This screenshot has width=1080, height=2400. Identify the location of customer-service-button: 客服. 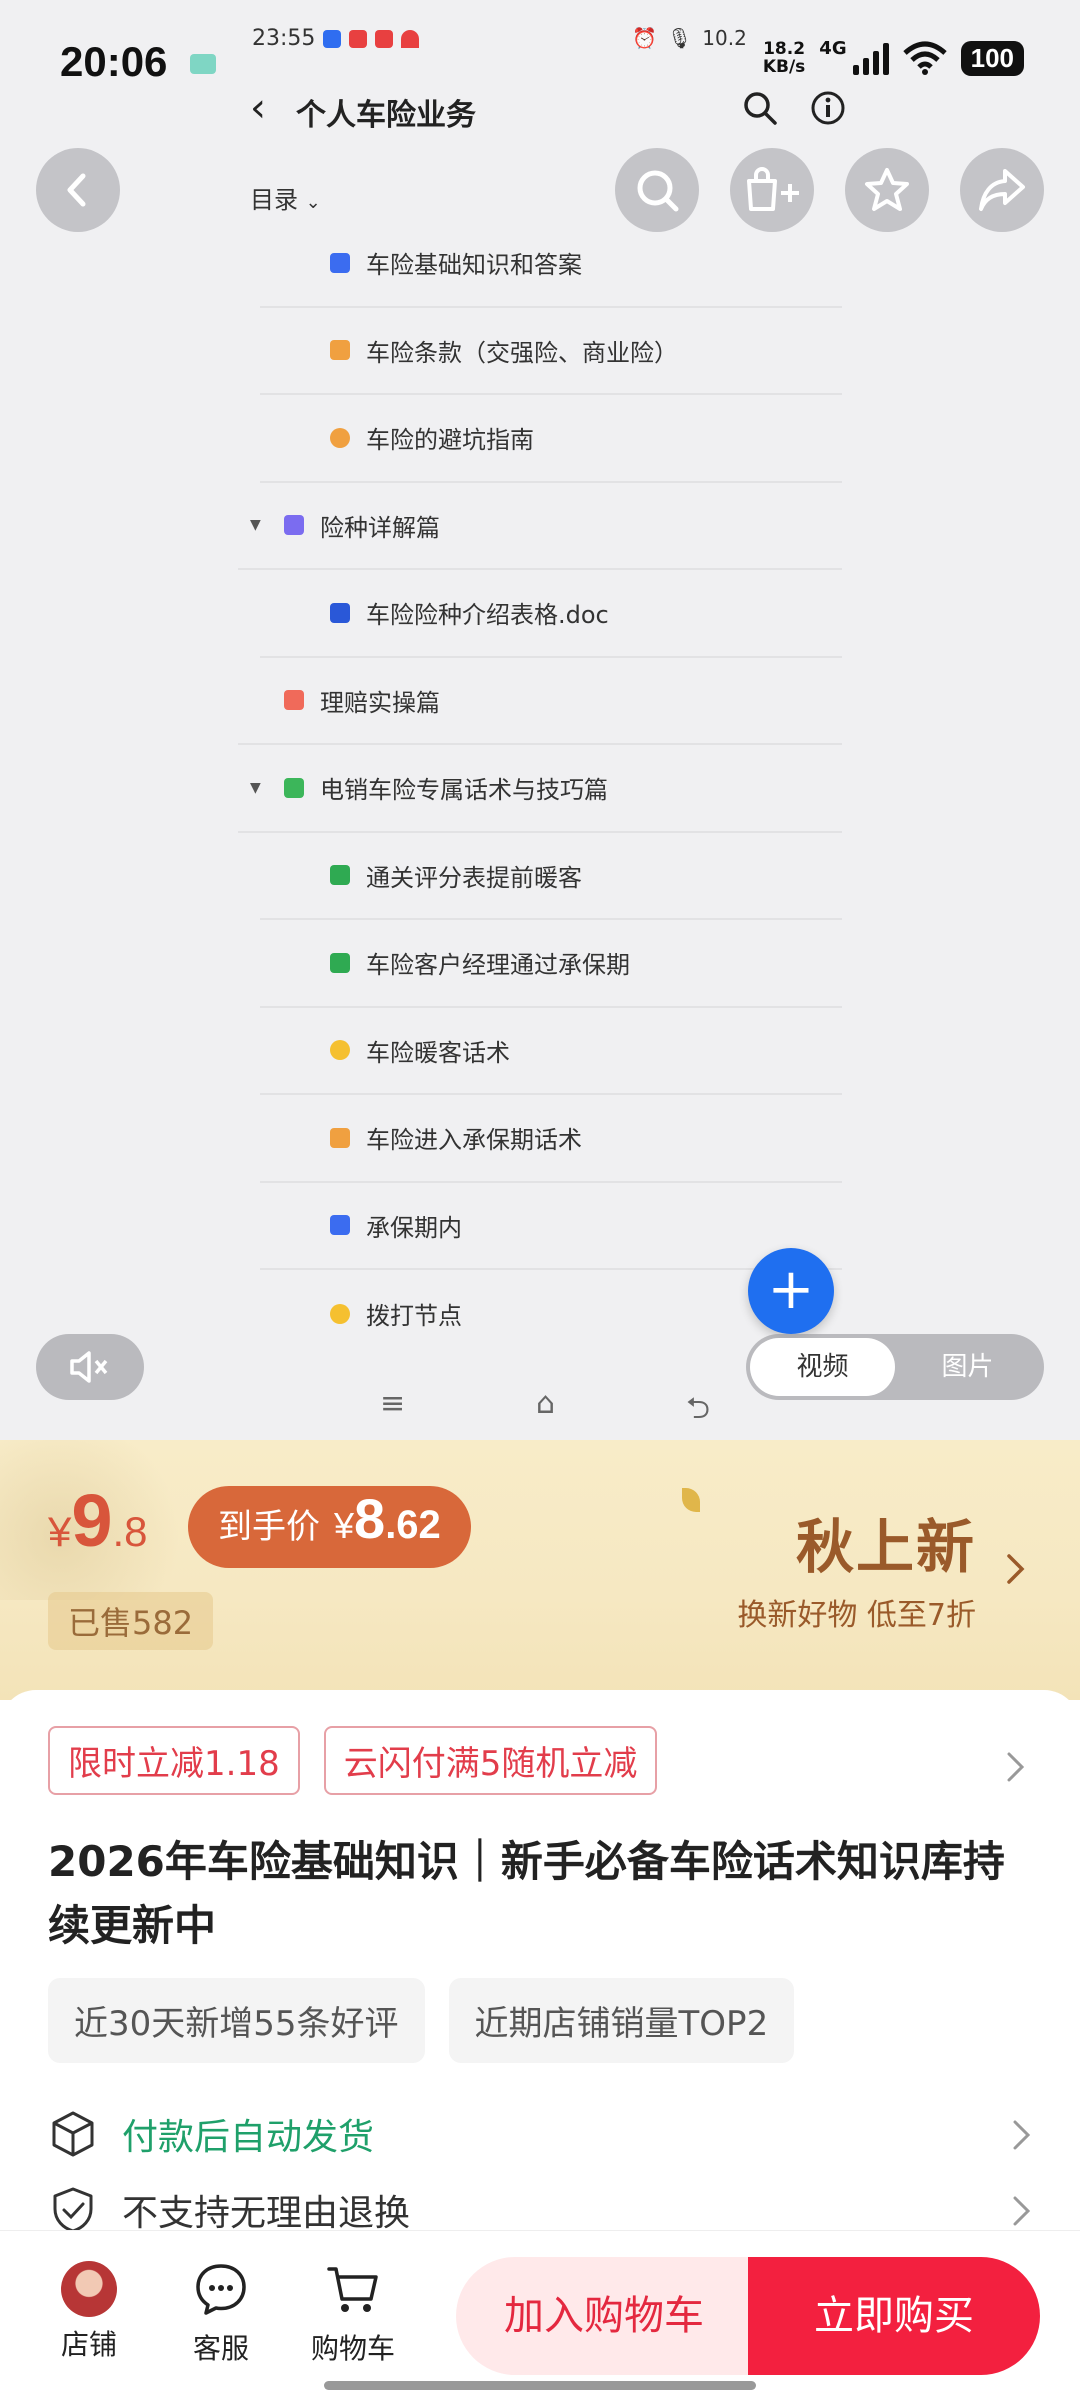
(221, 2314).